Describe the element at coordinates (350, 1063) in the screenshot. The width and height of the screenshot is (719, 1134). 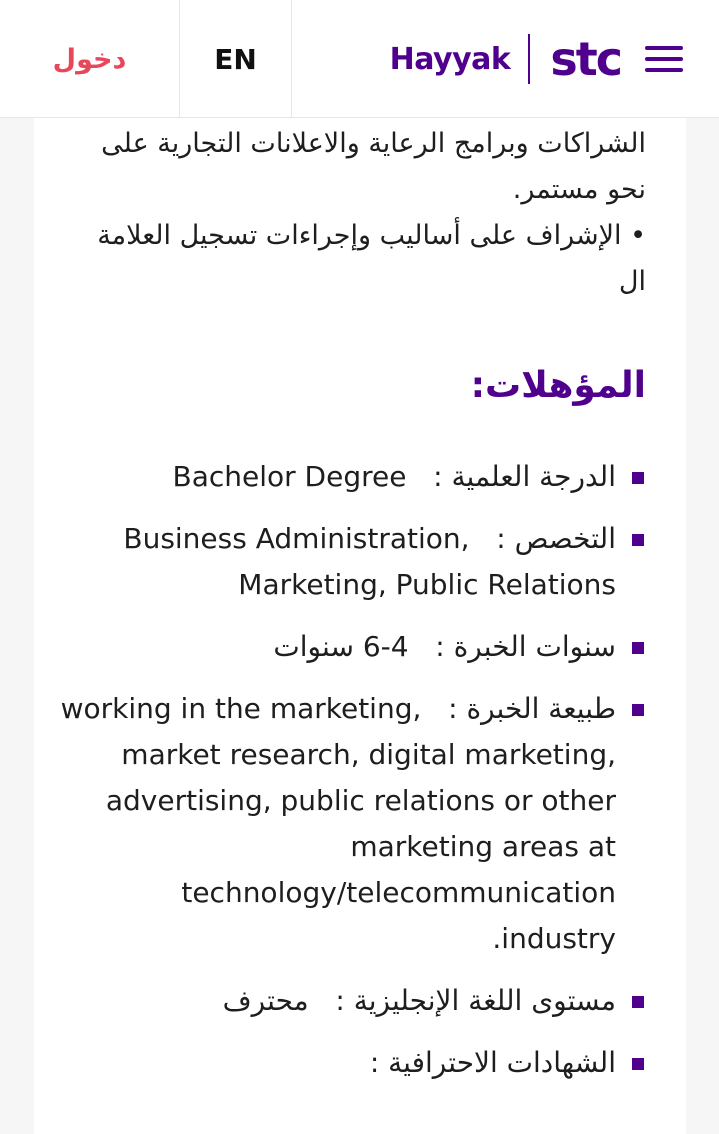
I see `list-item: الشهادات الاحترافية :` at that location.